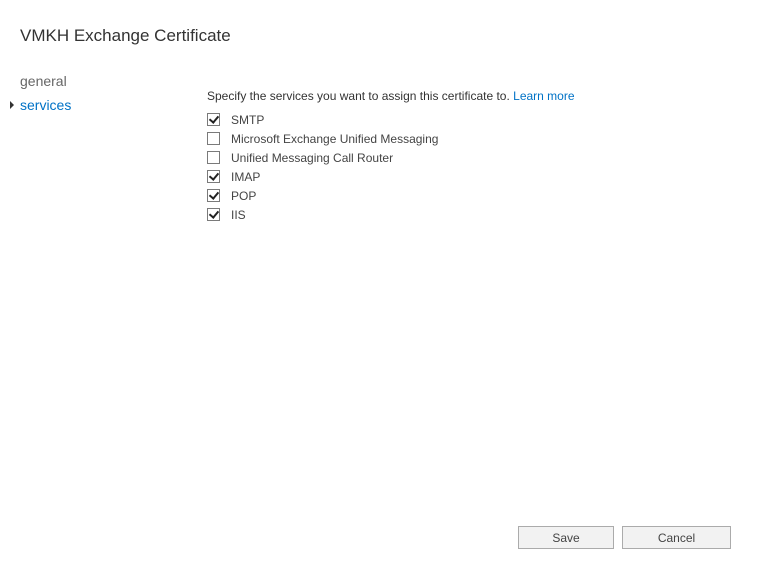 Image resolution: width=764 pixels, height=584 pixels. I want to click on dialog-title: VMKH Exchange Certificate, so click(125, 35).